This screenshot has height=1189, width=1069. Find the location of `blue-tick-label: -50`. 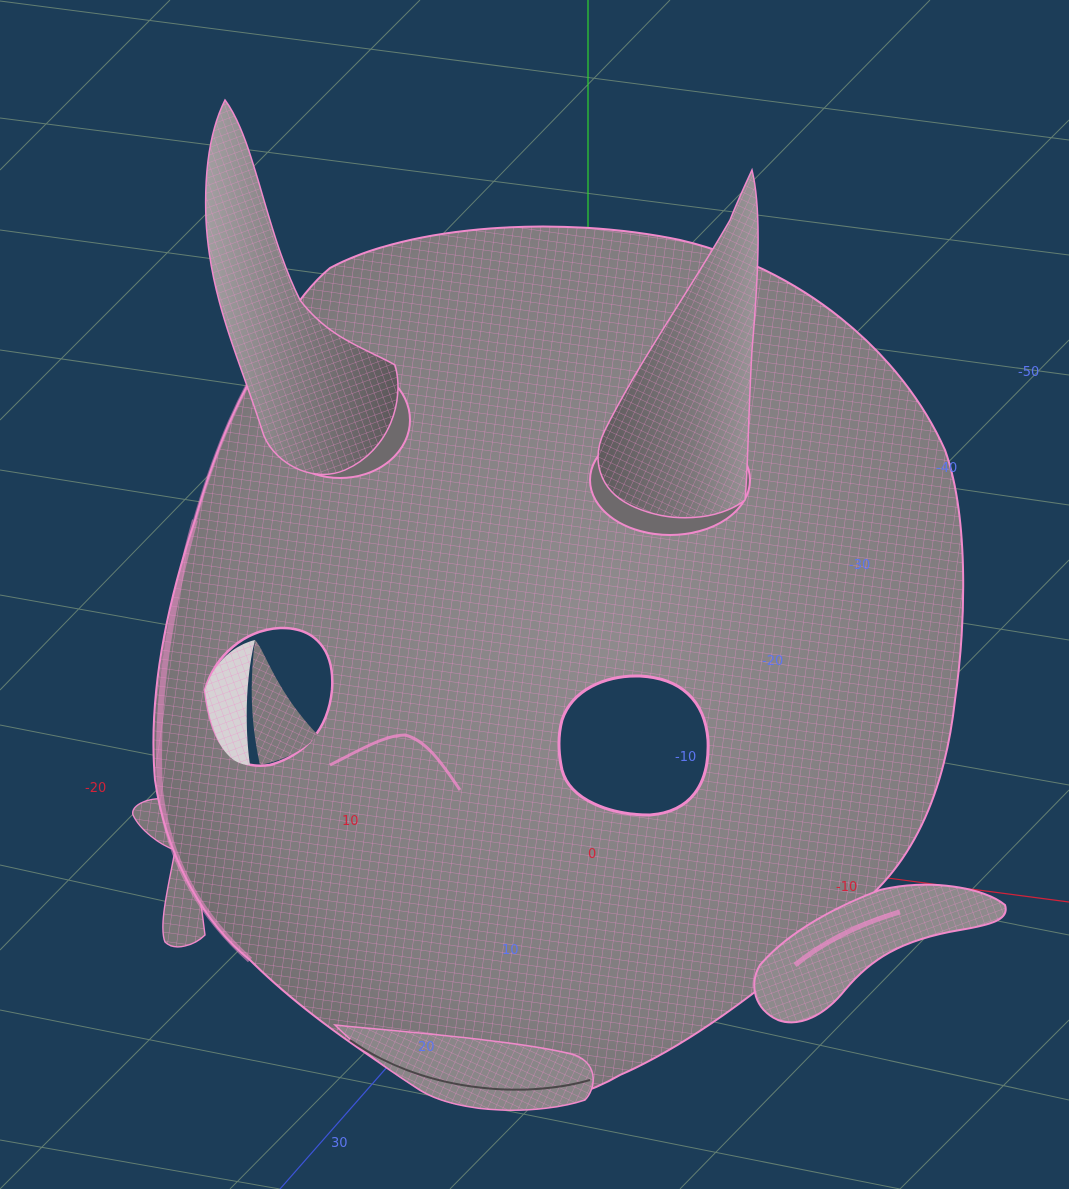

blue-tick-label: -50 is located at coordinates (1028, 372).